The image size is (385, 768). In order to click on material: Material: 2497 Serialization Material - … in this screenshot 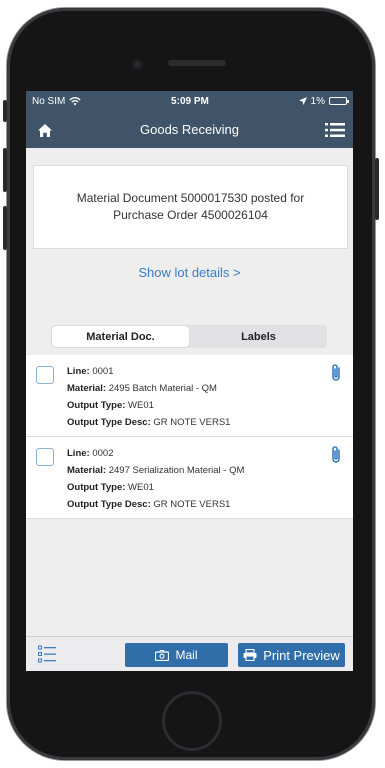, I will do `click(210, 470)`.